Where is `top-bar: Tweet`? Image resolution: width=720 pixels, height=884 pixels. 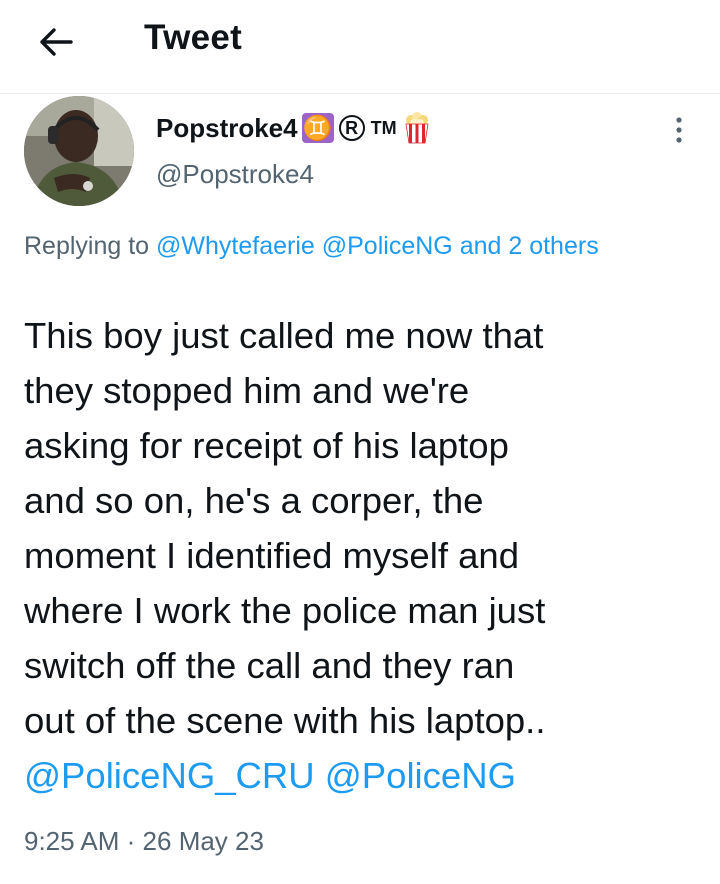
top-bar: Tweet is located at coordinates (360, 47).